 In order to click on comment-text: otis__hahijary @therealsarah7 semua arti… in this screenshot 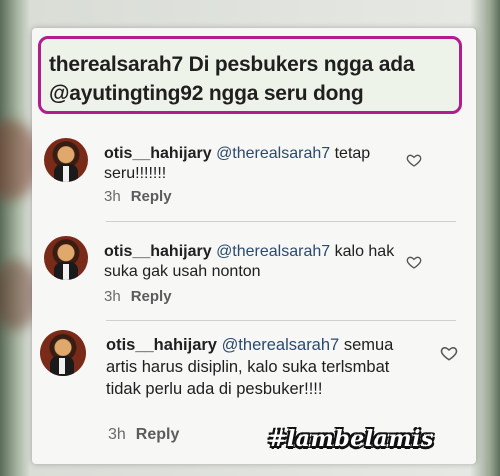, I will do `click(266, 367)`.